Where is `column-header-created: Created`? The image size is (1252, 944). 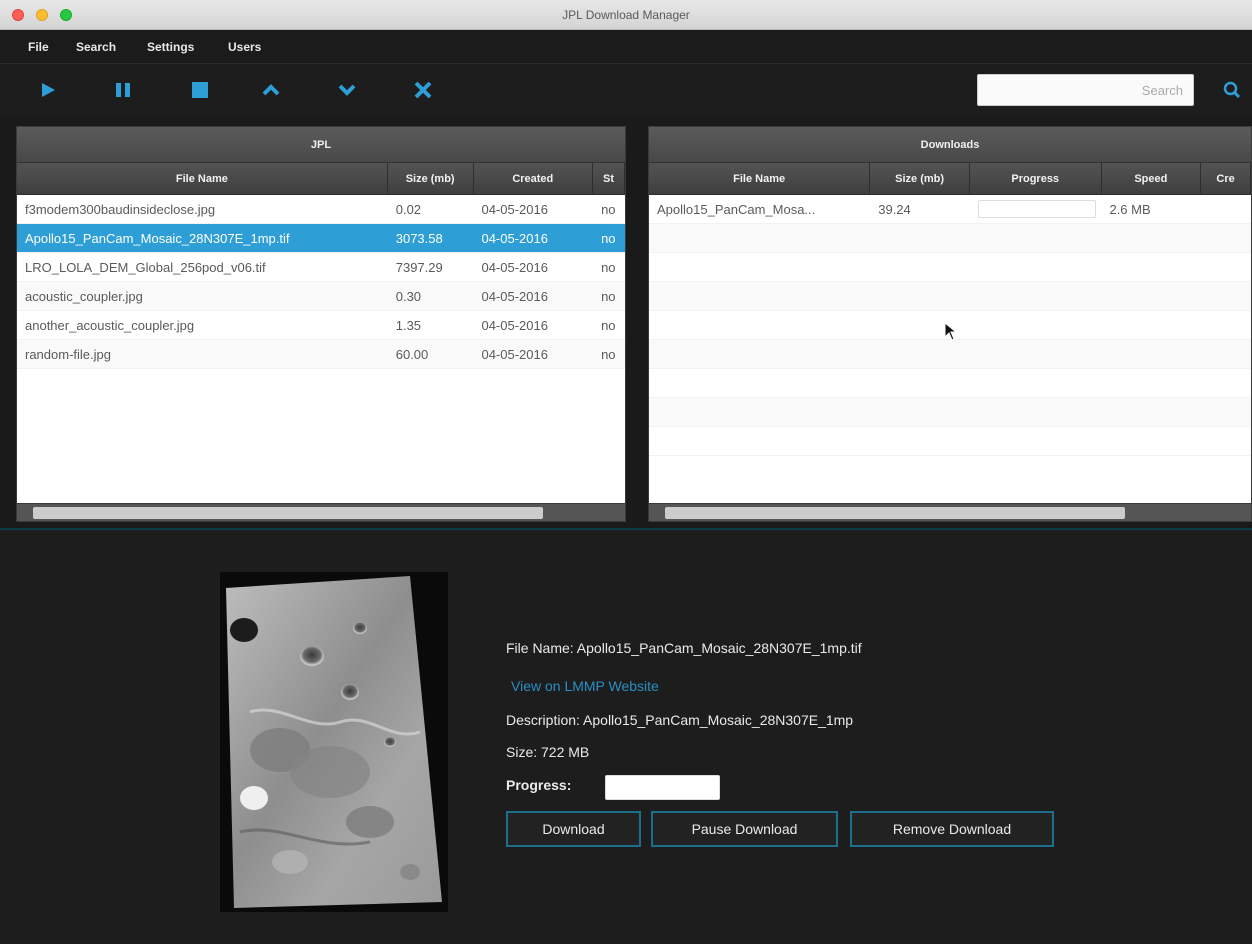
column-header-created: Created is located at coordinates (534, 178).